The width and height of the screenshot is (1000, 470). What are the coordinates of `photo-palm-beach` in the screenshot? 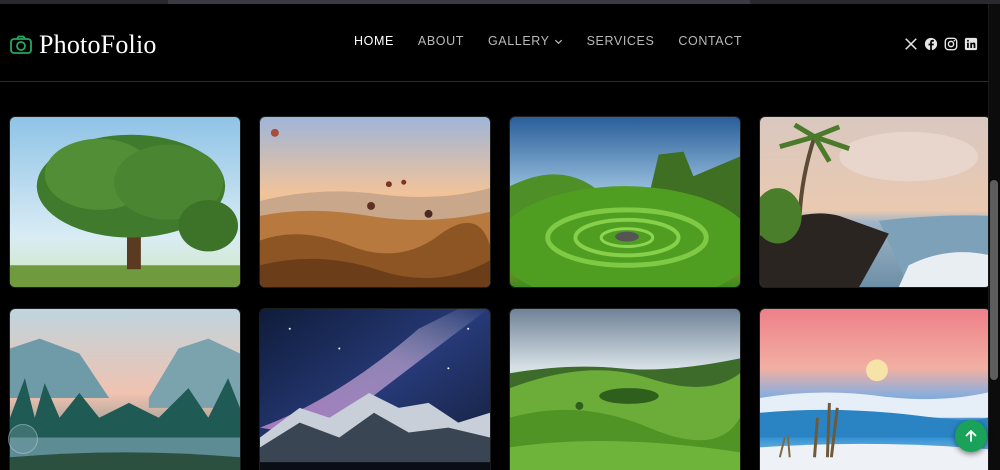 It's located at (875, 202).